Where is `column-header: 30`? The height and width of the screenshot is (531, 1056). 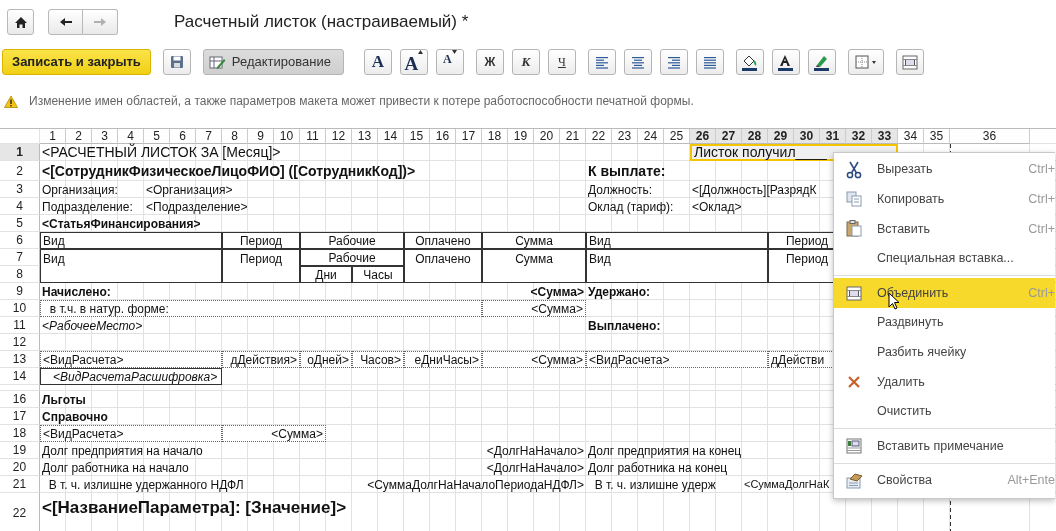
column-header: 30 is located at coordinates (807, 136).